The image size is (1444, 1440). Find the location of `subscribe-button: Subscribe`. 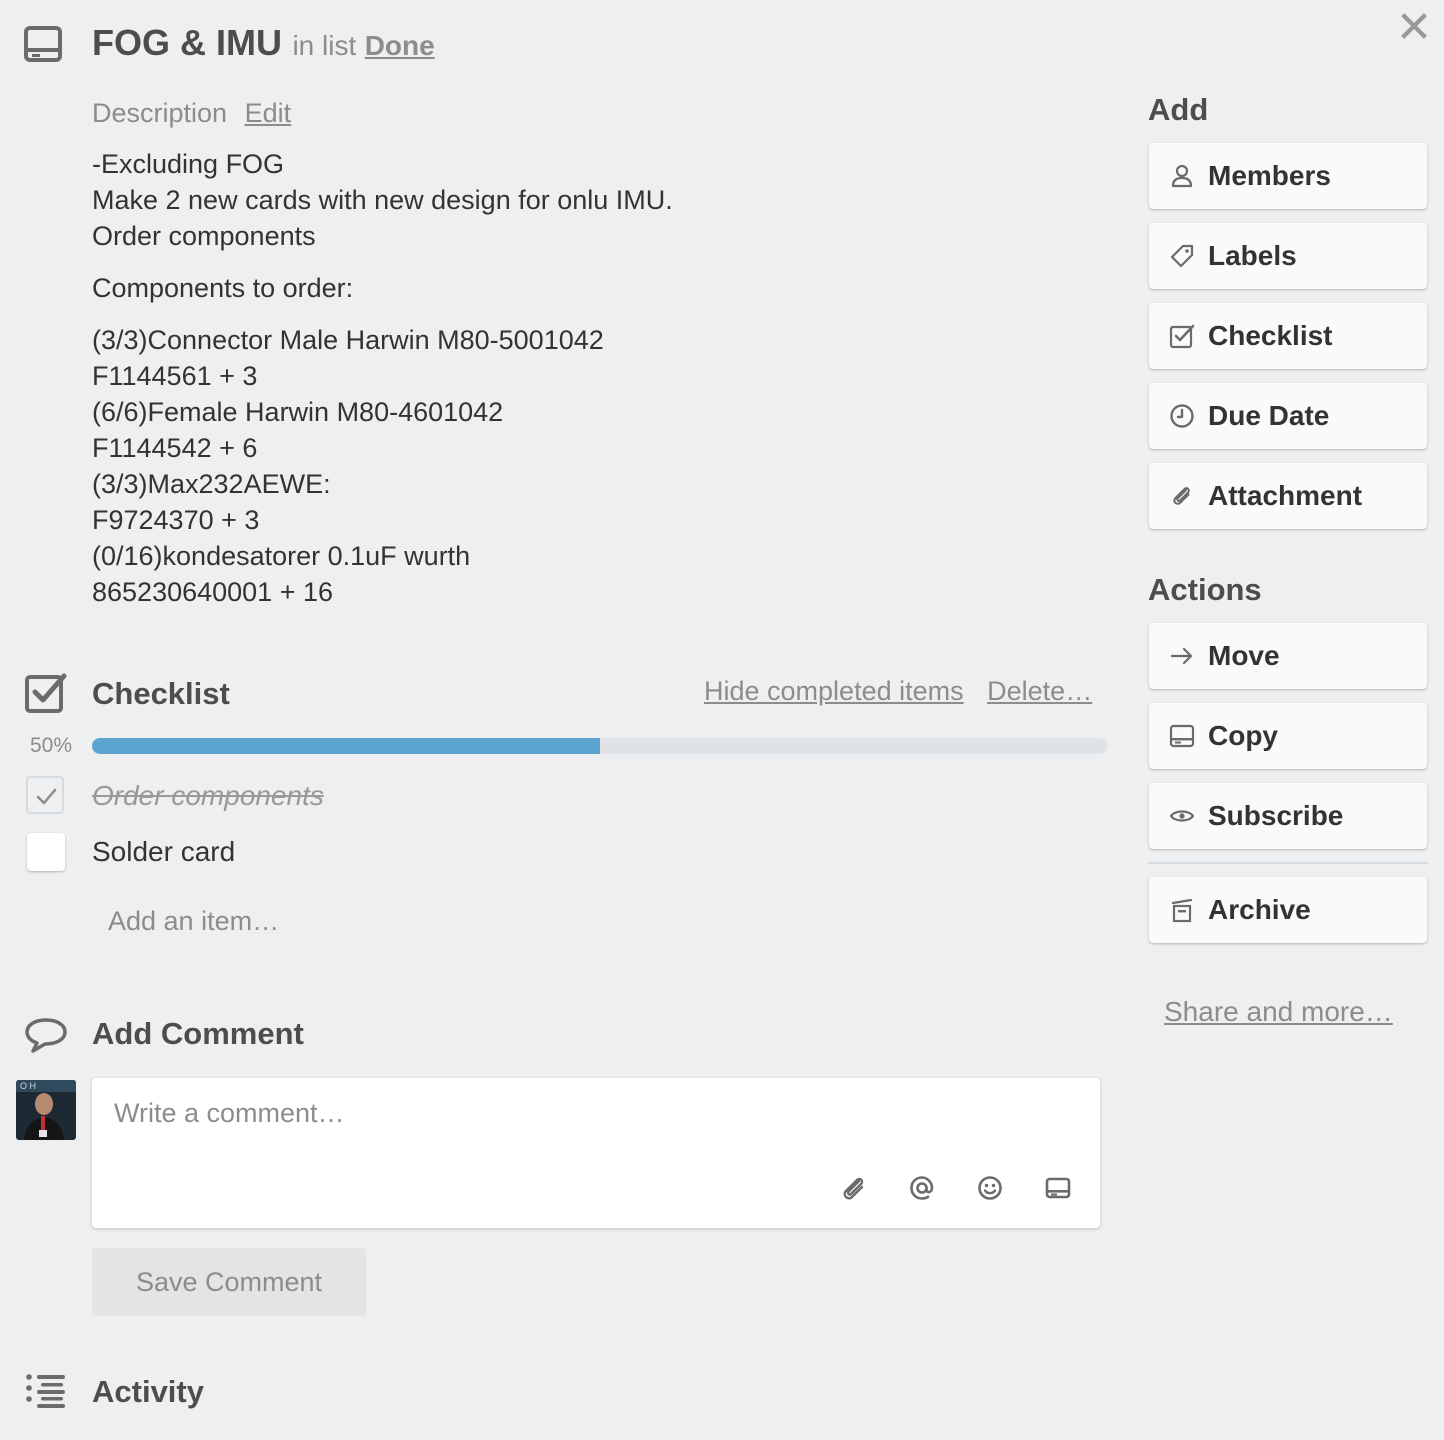

subscribe-button: Subscribe is located at coordinates (1288, 816).